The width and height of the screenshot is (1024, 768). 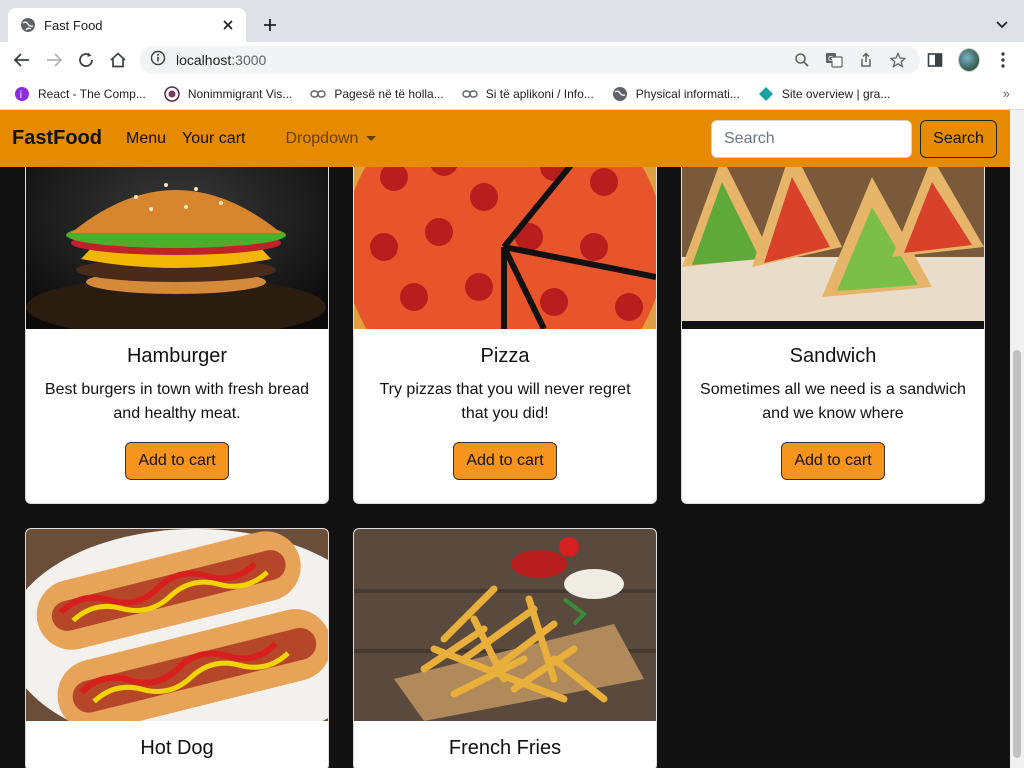 I want to click on star-icon, so click(x=898, y=60).